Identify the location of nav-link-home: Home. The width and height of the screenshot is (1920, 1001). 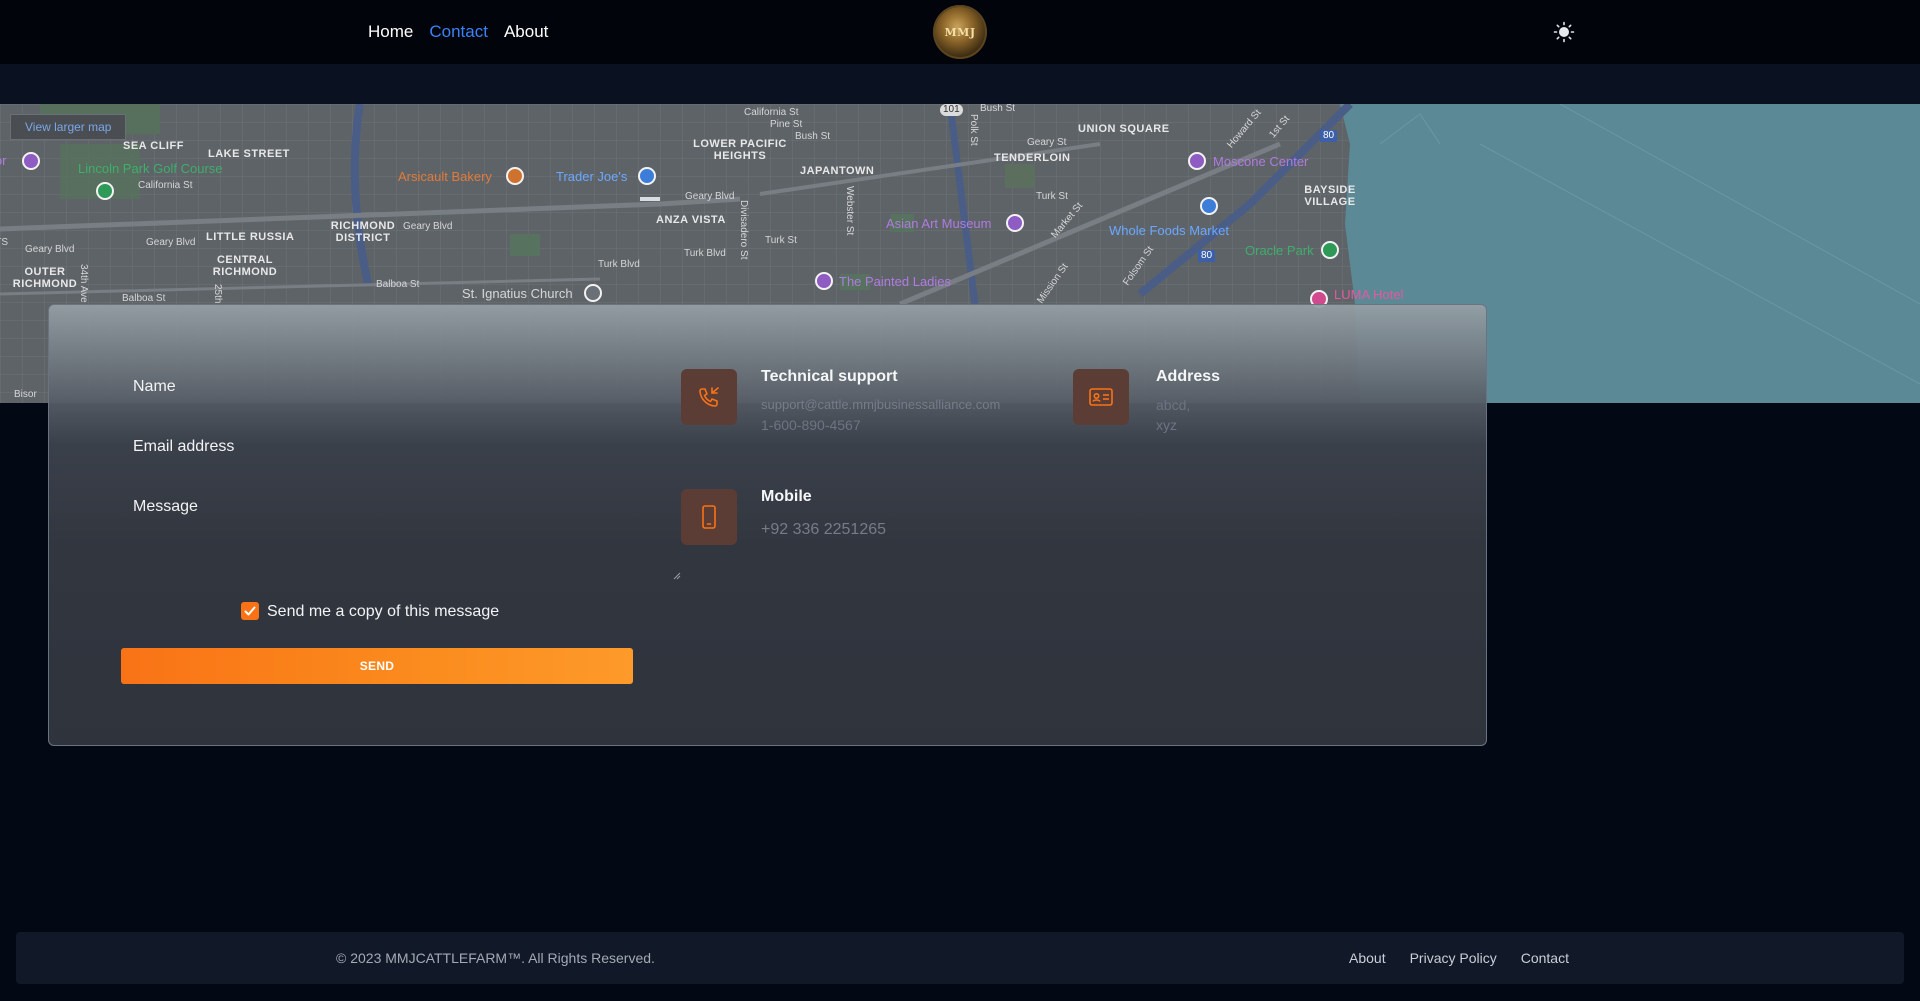
(390, 32).